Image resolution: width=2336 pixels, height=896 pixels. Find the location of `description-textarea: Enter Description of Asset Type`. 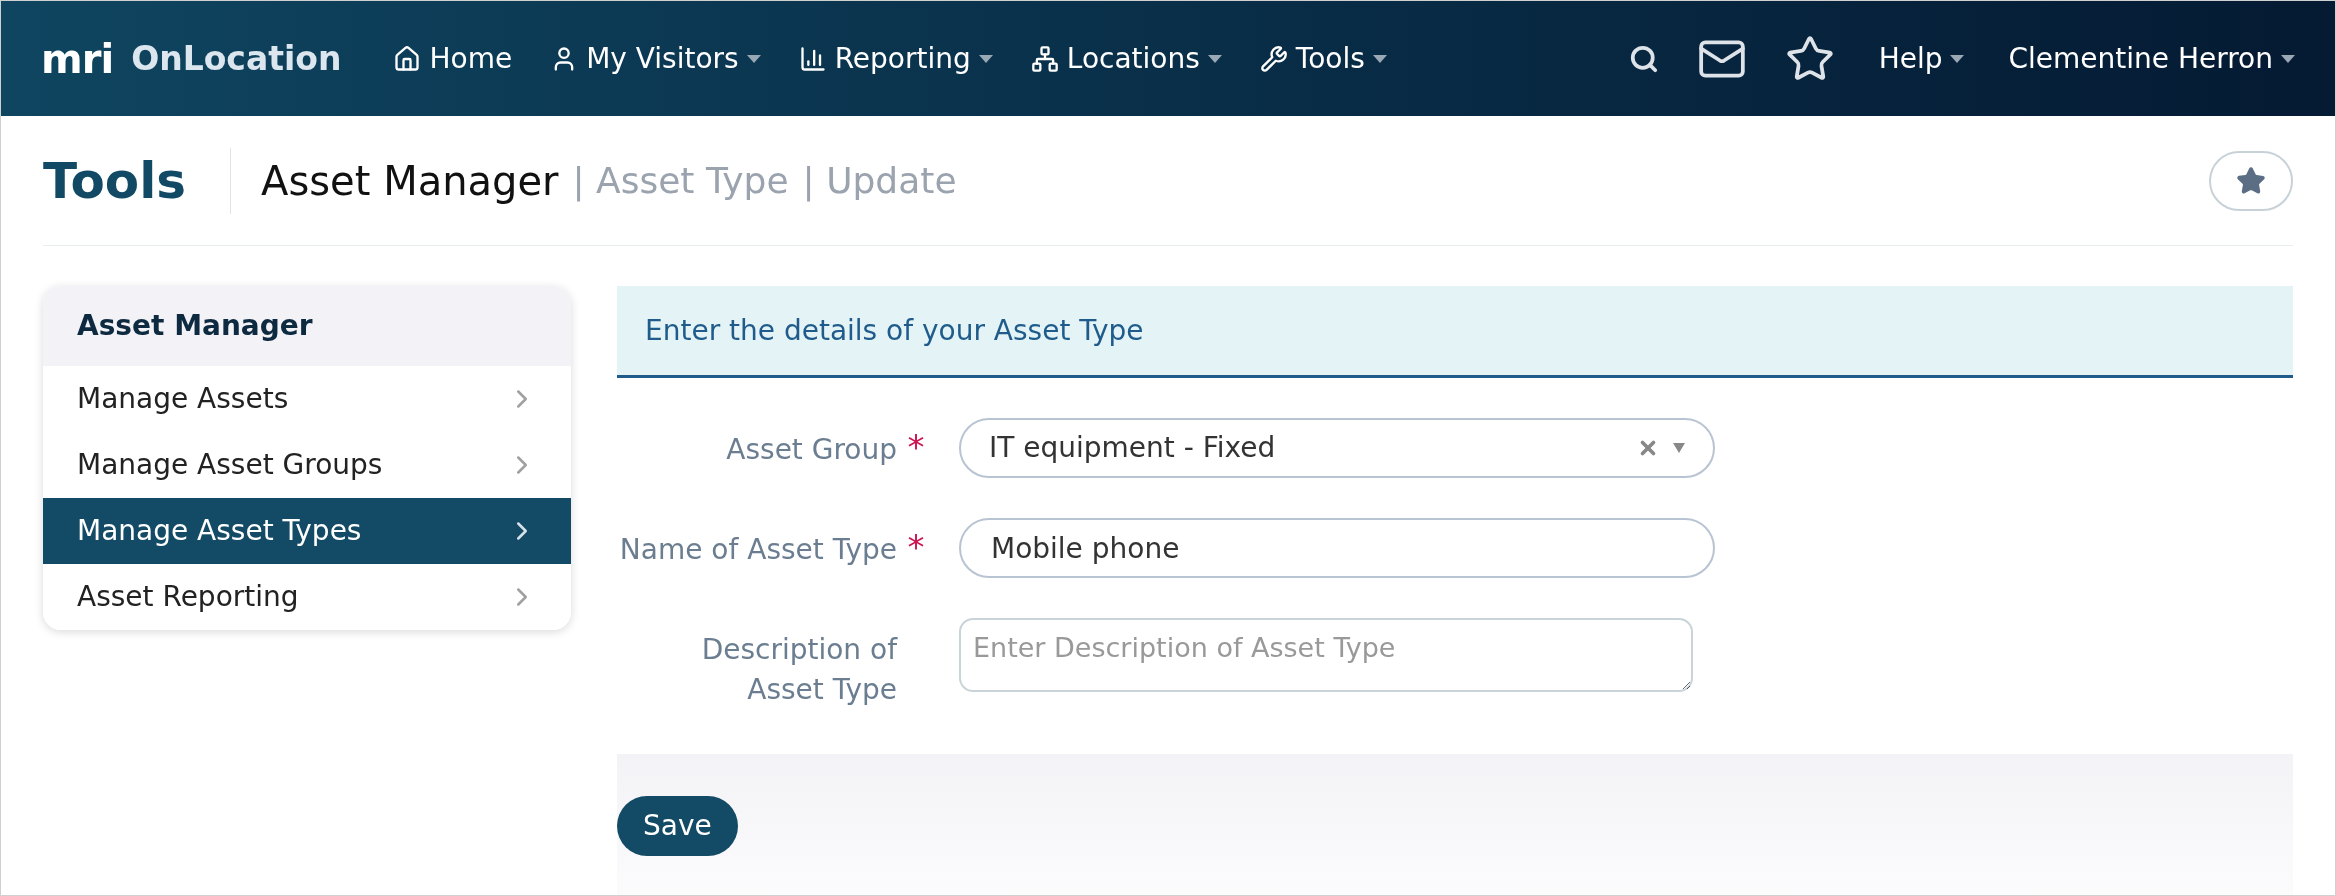

description-textarea: Enter Description of Asset Type is located at coordinates (1326, 655).